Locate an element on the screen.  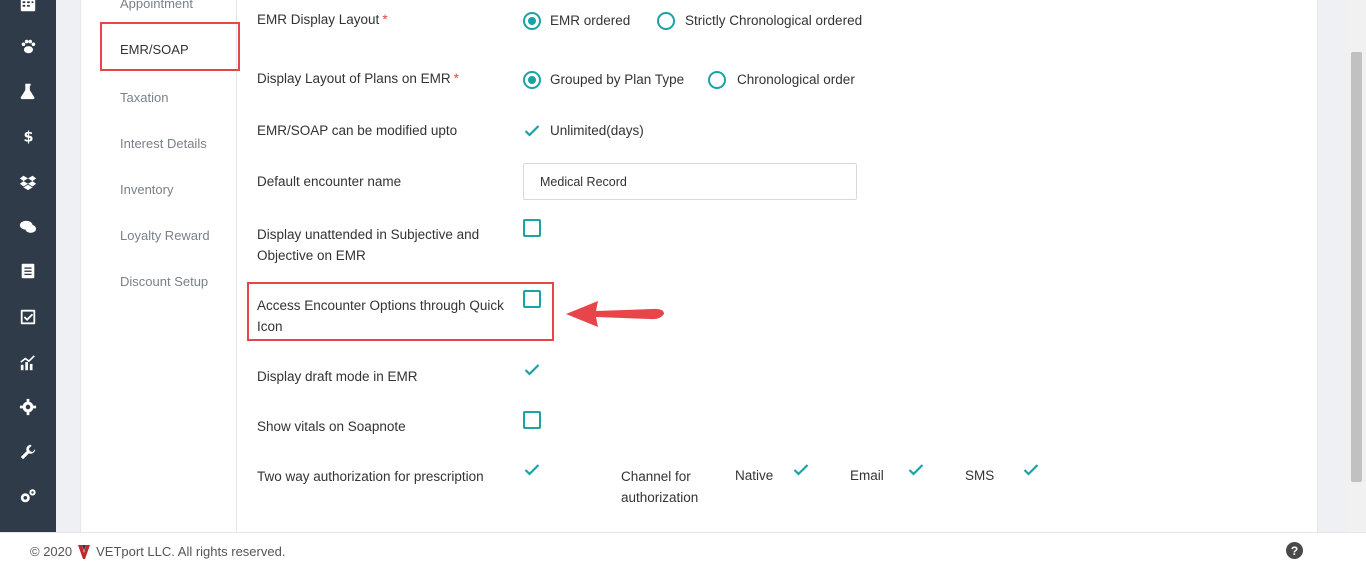
radio-emr-ordered-label: EMR ordered is located at coordinates (590, 20).